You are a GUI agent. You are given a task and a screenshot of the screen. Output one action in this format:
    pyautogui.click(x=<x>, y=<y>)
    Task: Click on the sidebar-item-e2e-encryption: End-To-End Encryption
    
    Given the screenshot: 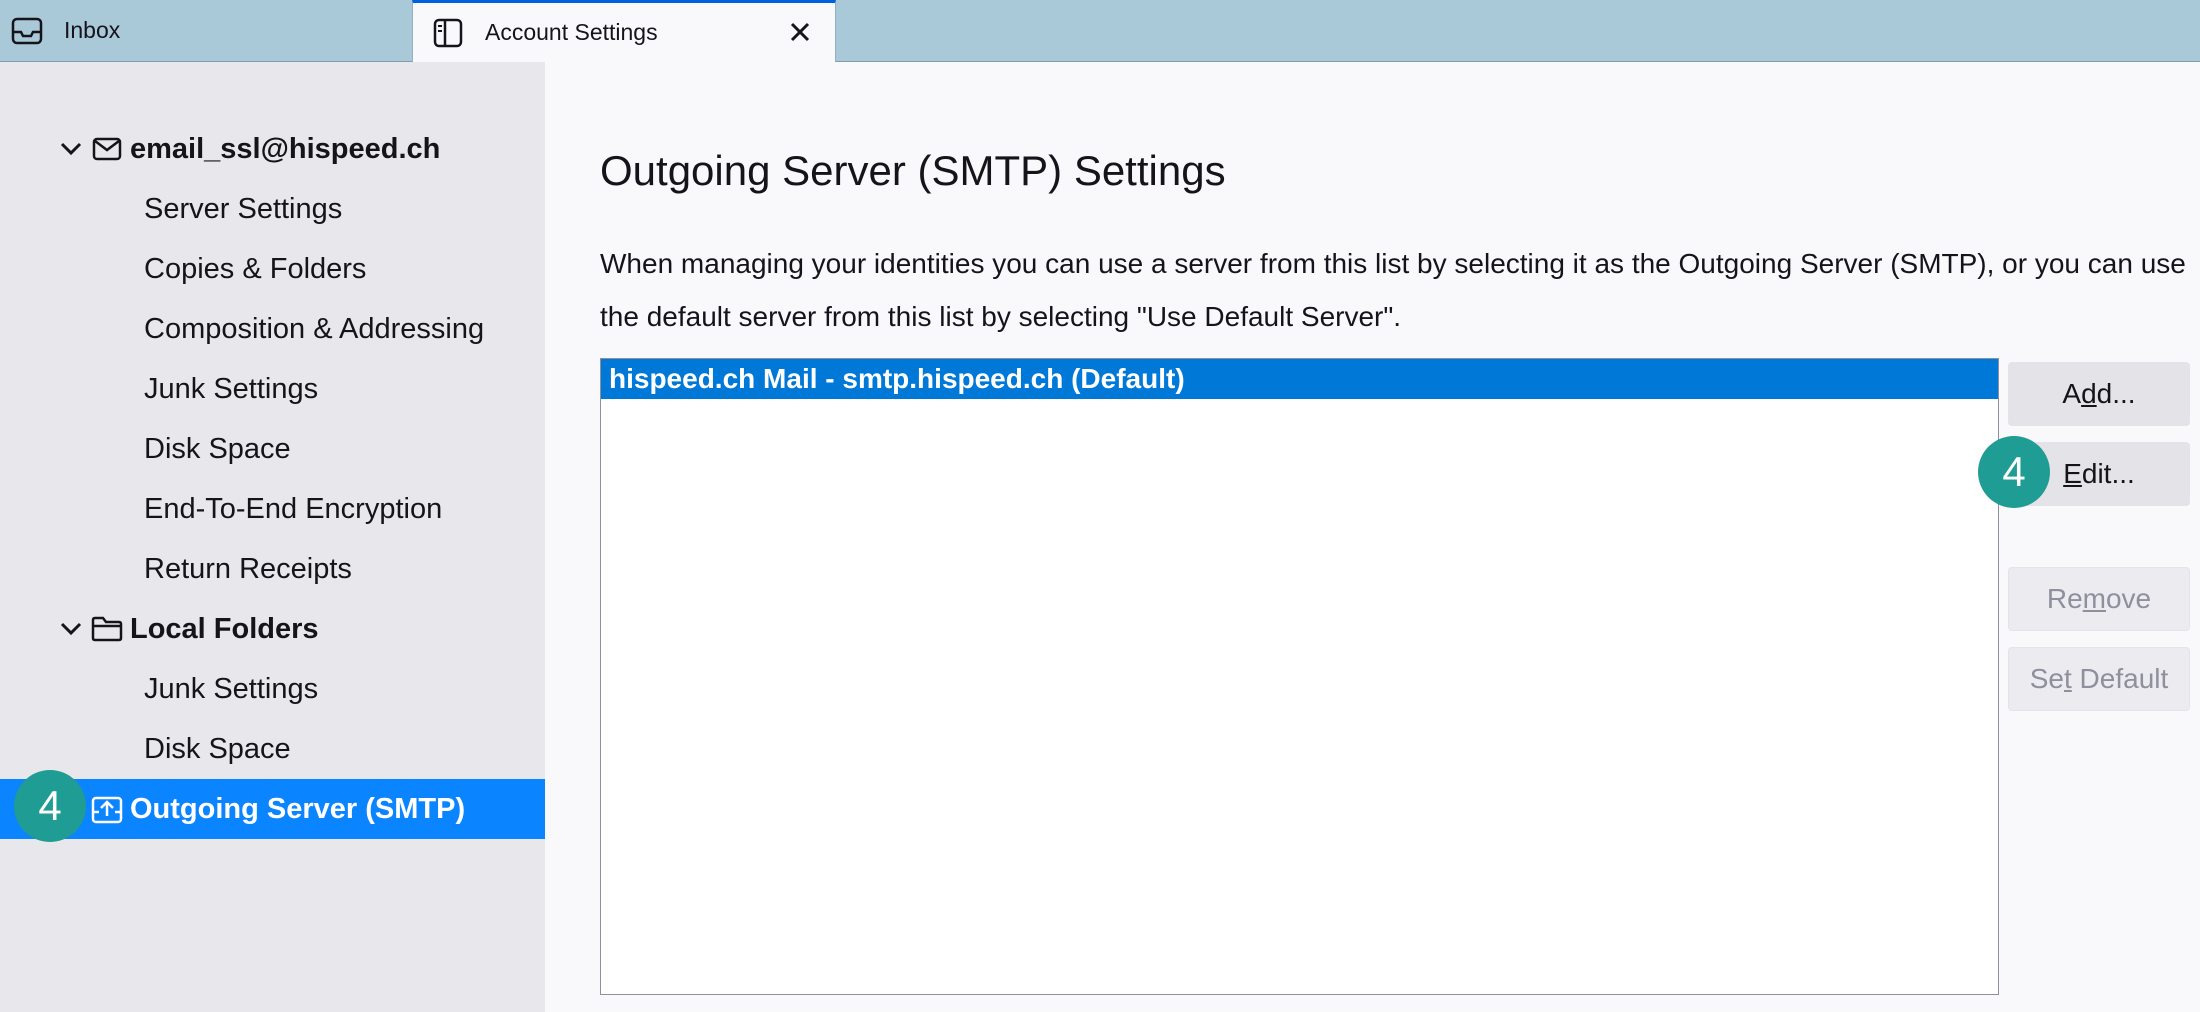 What is the action you would take?
    pyautogui.click(x=272, y=509)
    